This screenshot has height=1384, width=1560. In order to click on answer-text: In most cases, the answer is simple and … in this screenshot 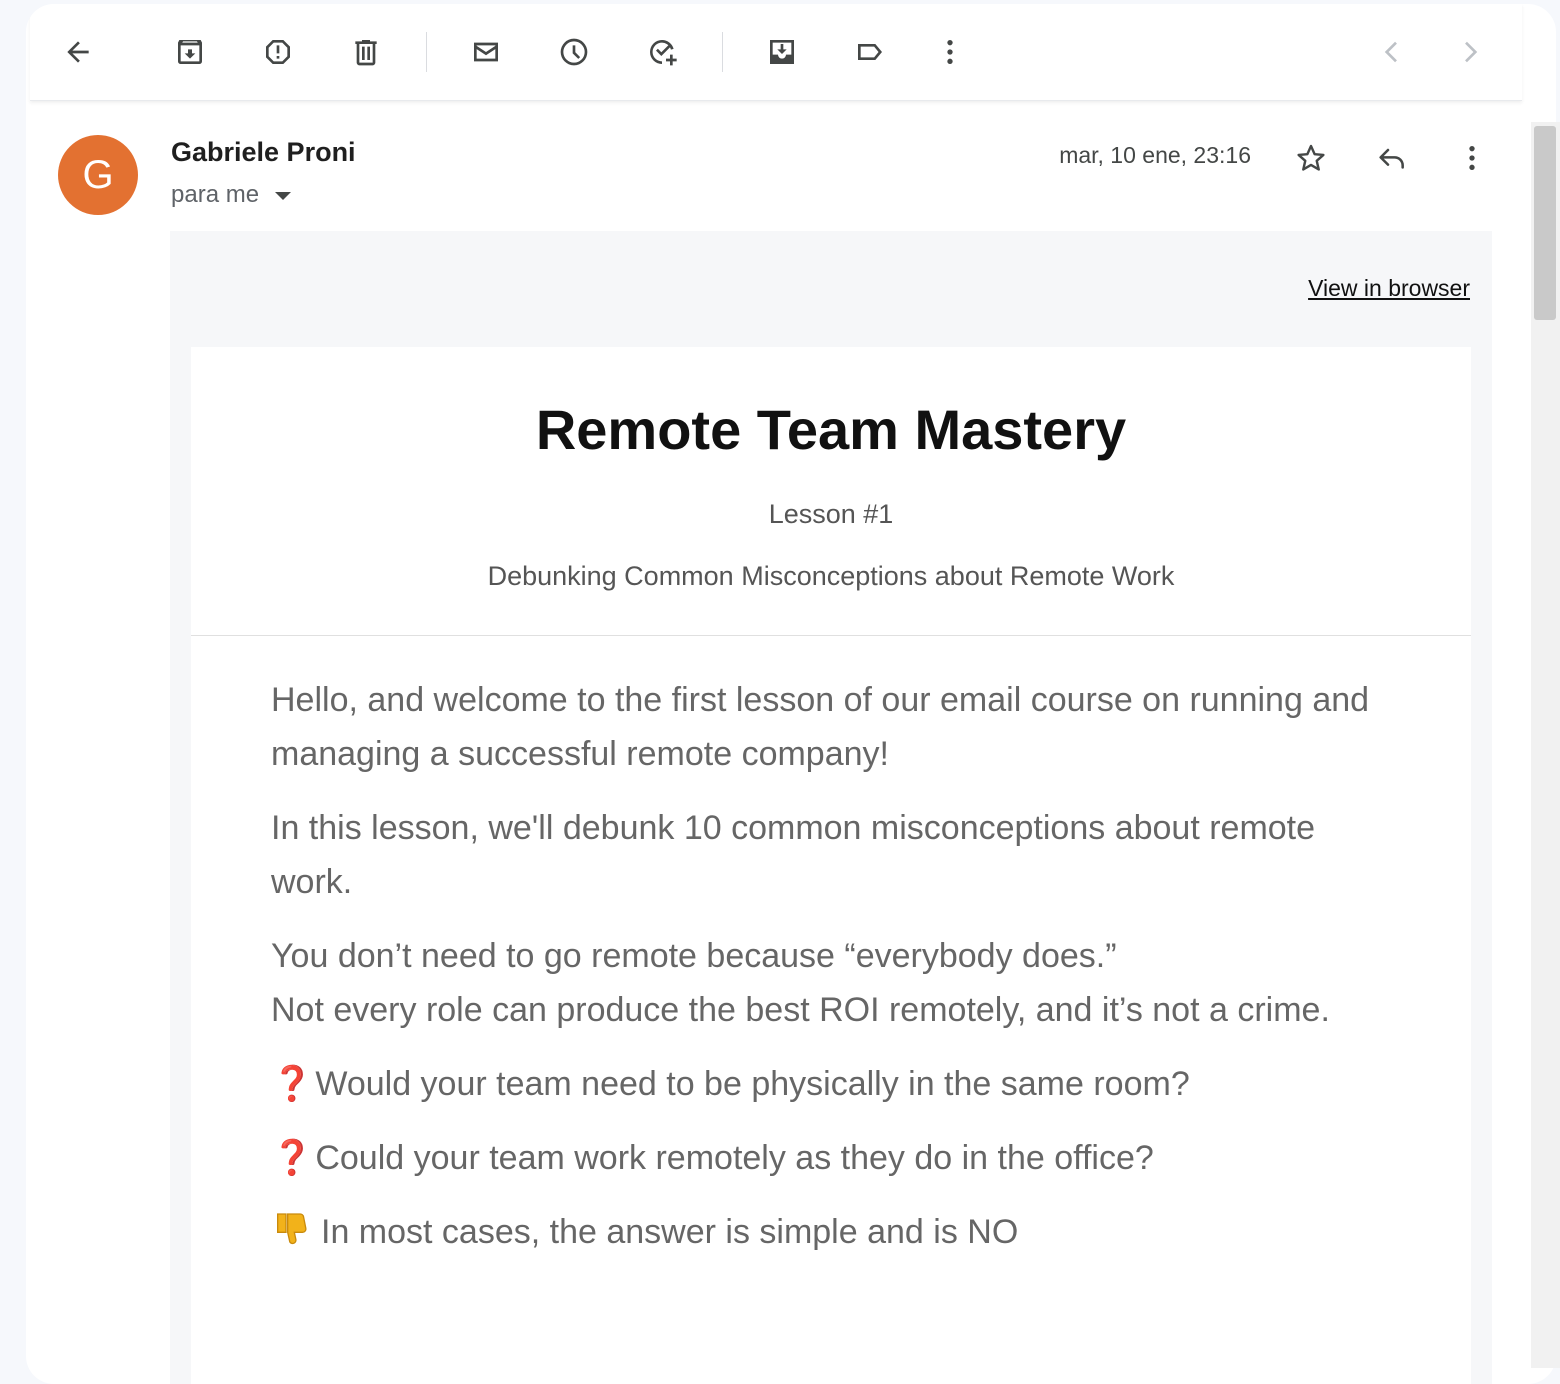, I will do `click(670, 1232)`.